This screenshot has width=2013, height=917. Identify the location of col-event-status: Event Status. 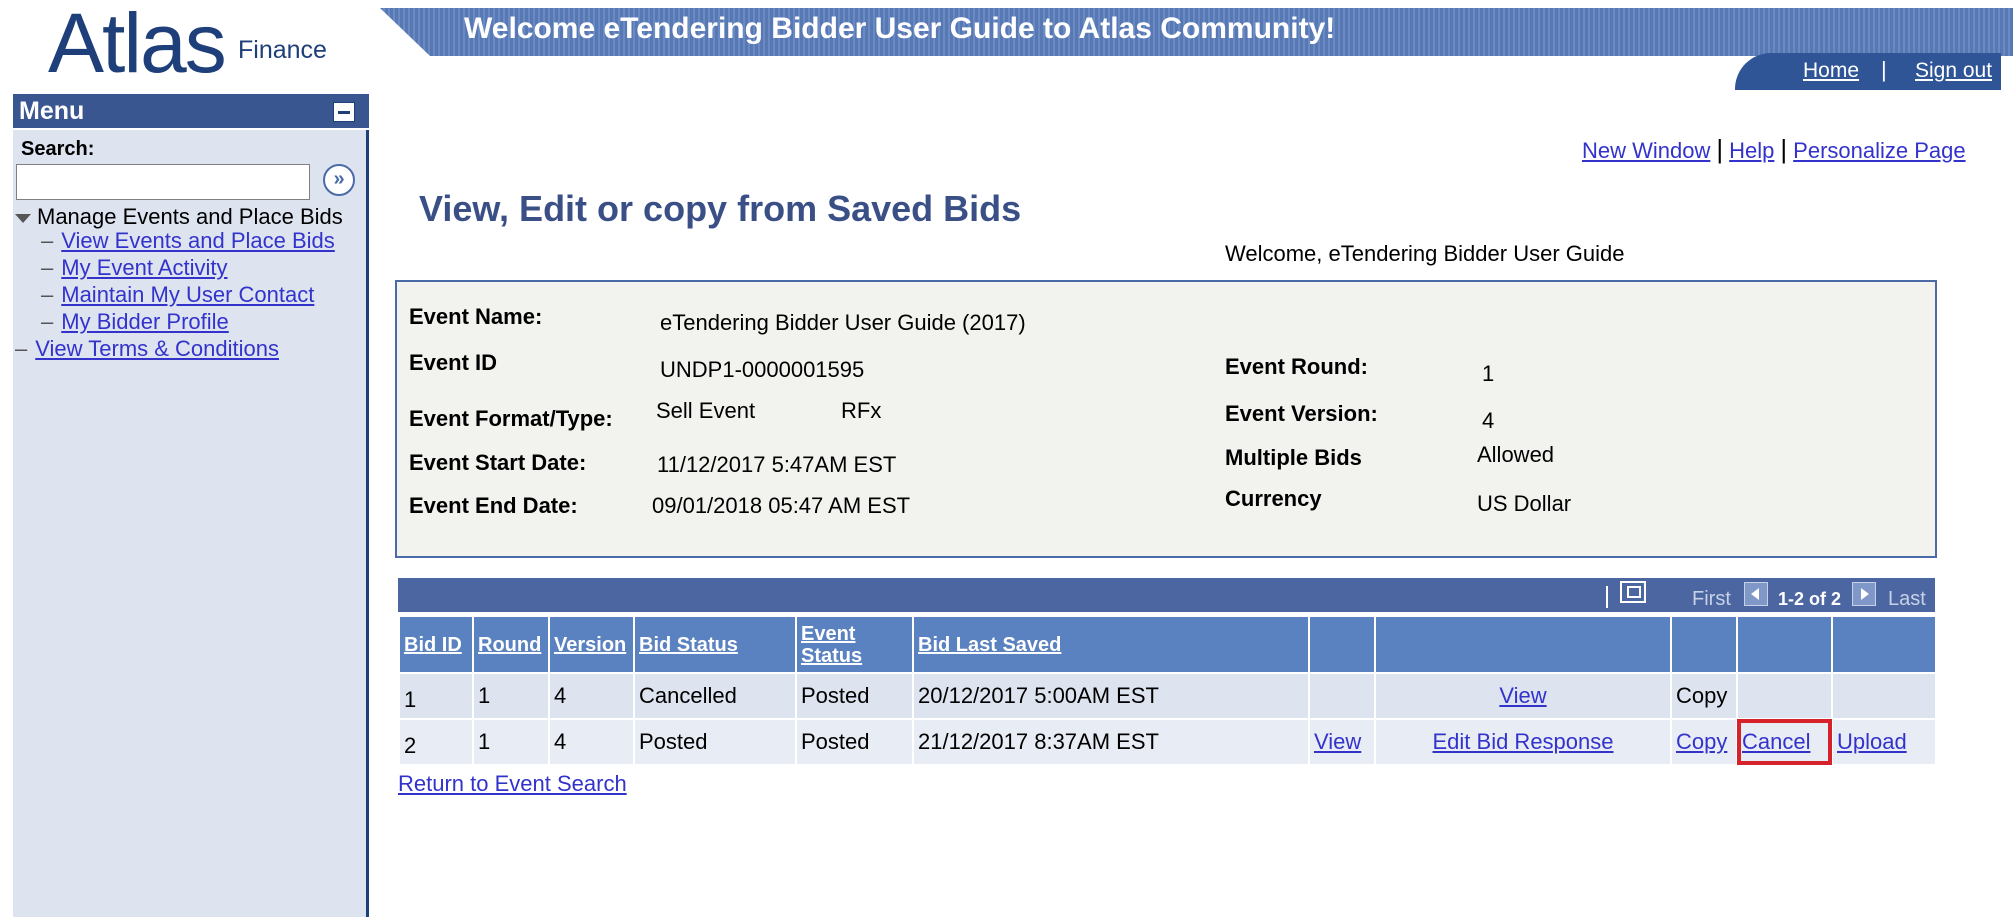
(854, 644).